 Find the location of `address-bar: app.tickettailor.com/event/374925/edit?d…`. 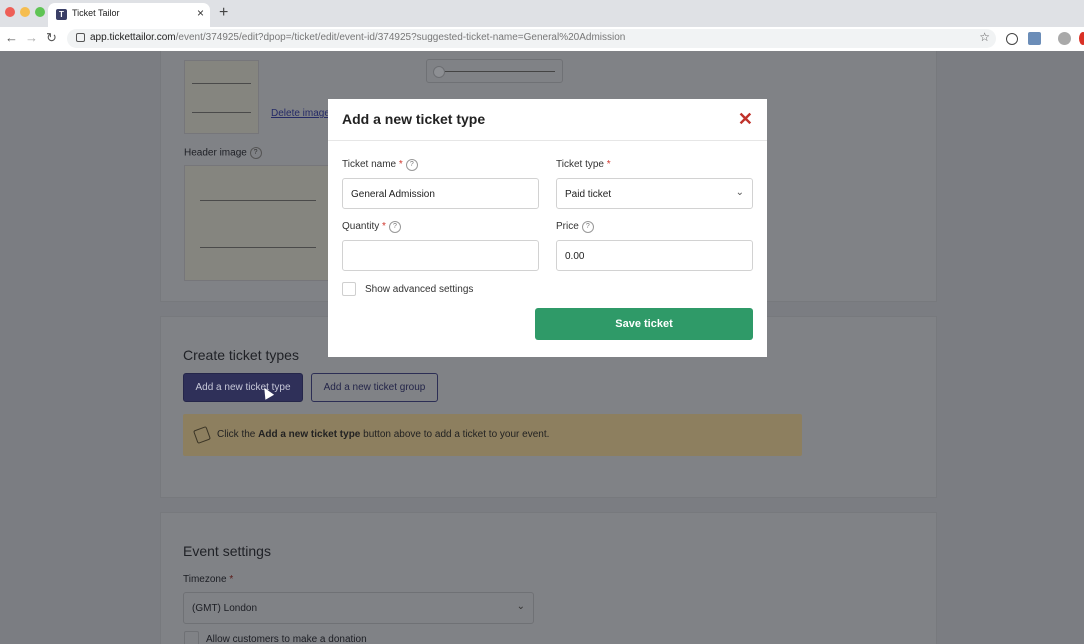

address-bar: app.tickettailor.com/event/374925/edit?d… is located at coordinates (531, 38).